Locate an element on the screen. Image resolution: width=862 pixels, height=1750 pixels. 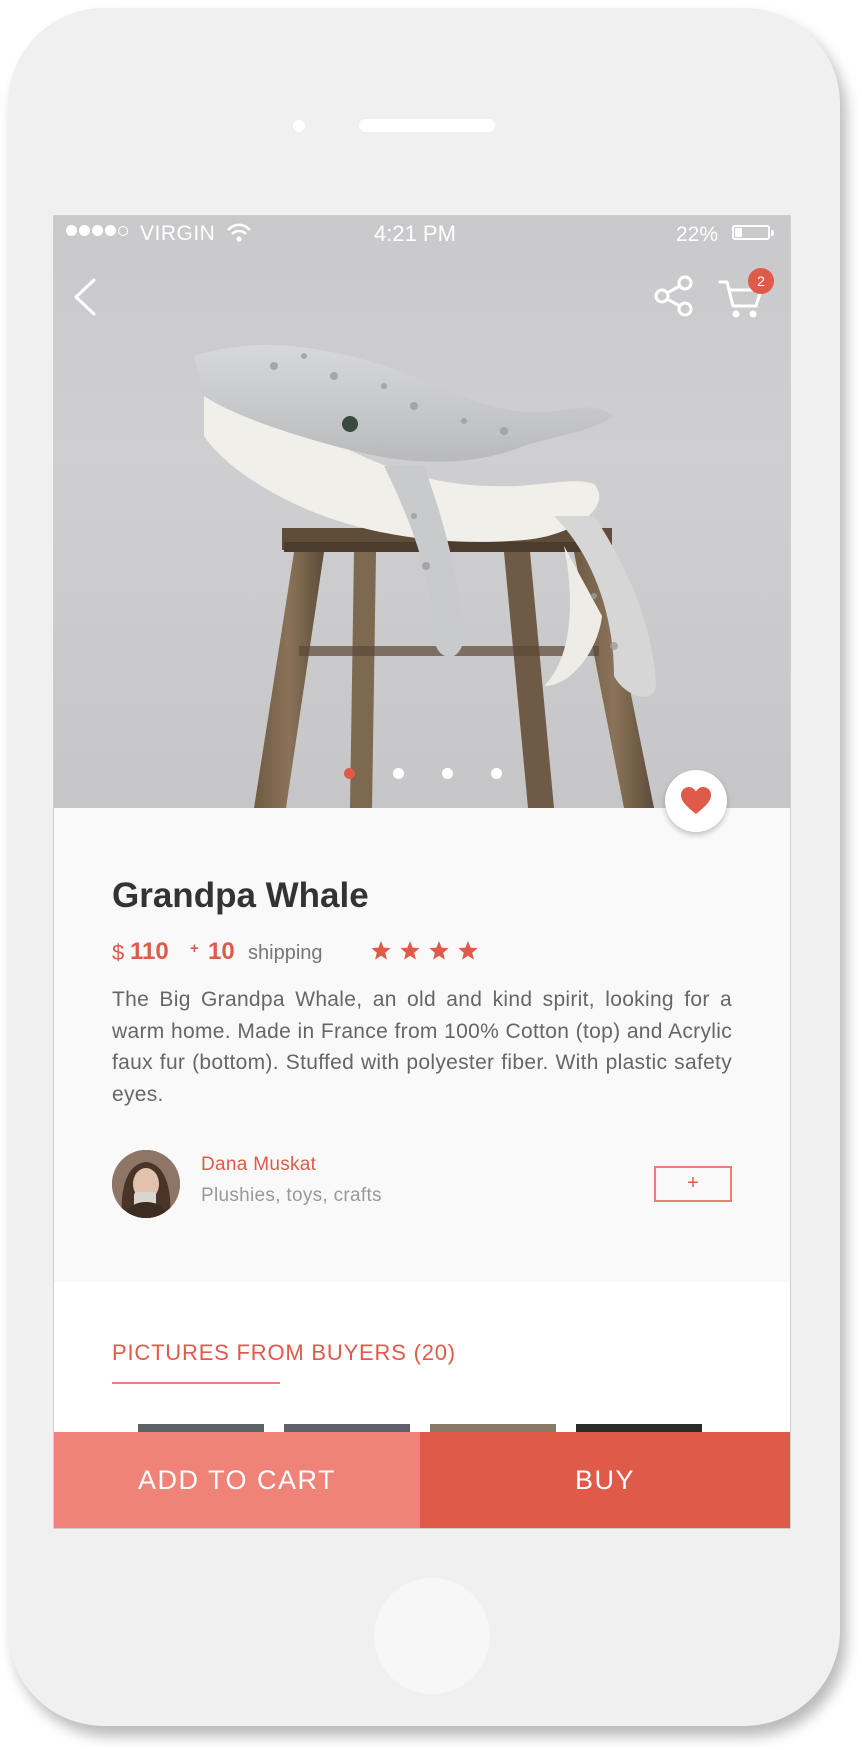
shipping-plus: + is located at coordinates (194, 948).